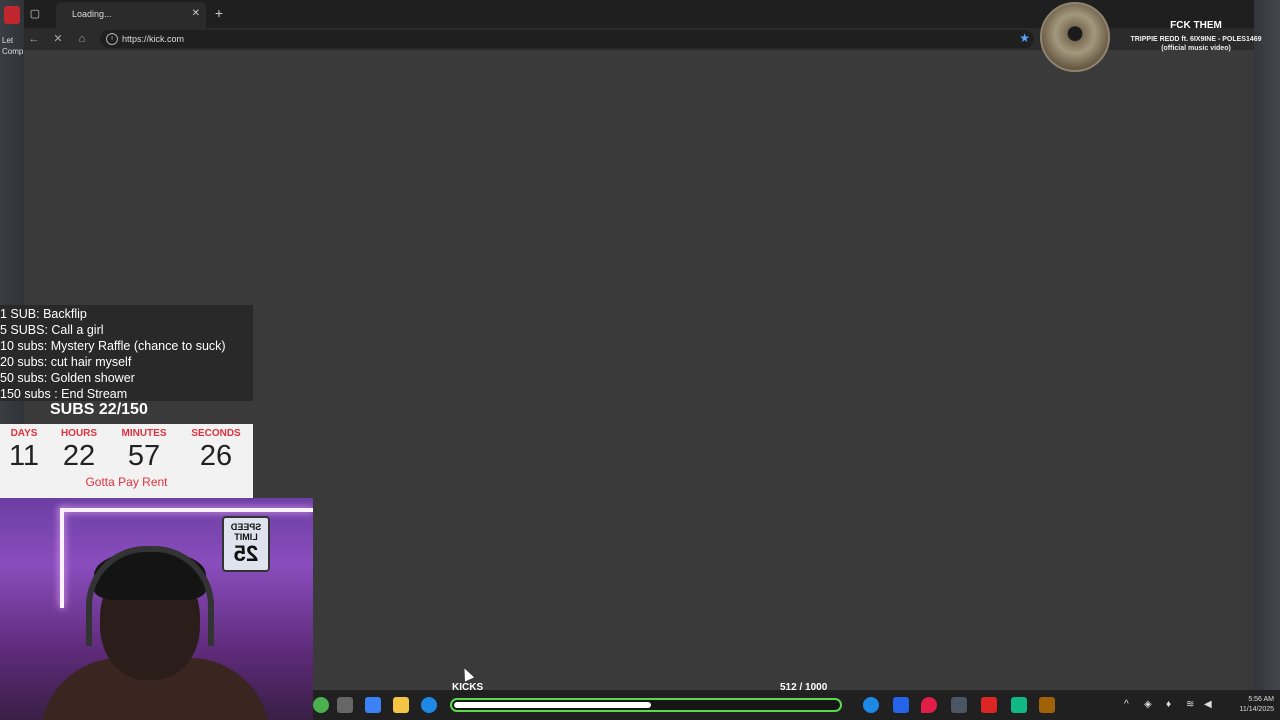 The image size is (1280, 720). Describe the element at coordinates (246, 532) in the screenshot. I see `sign-text: SPEED LIMIT` at that location.